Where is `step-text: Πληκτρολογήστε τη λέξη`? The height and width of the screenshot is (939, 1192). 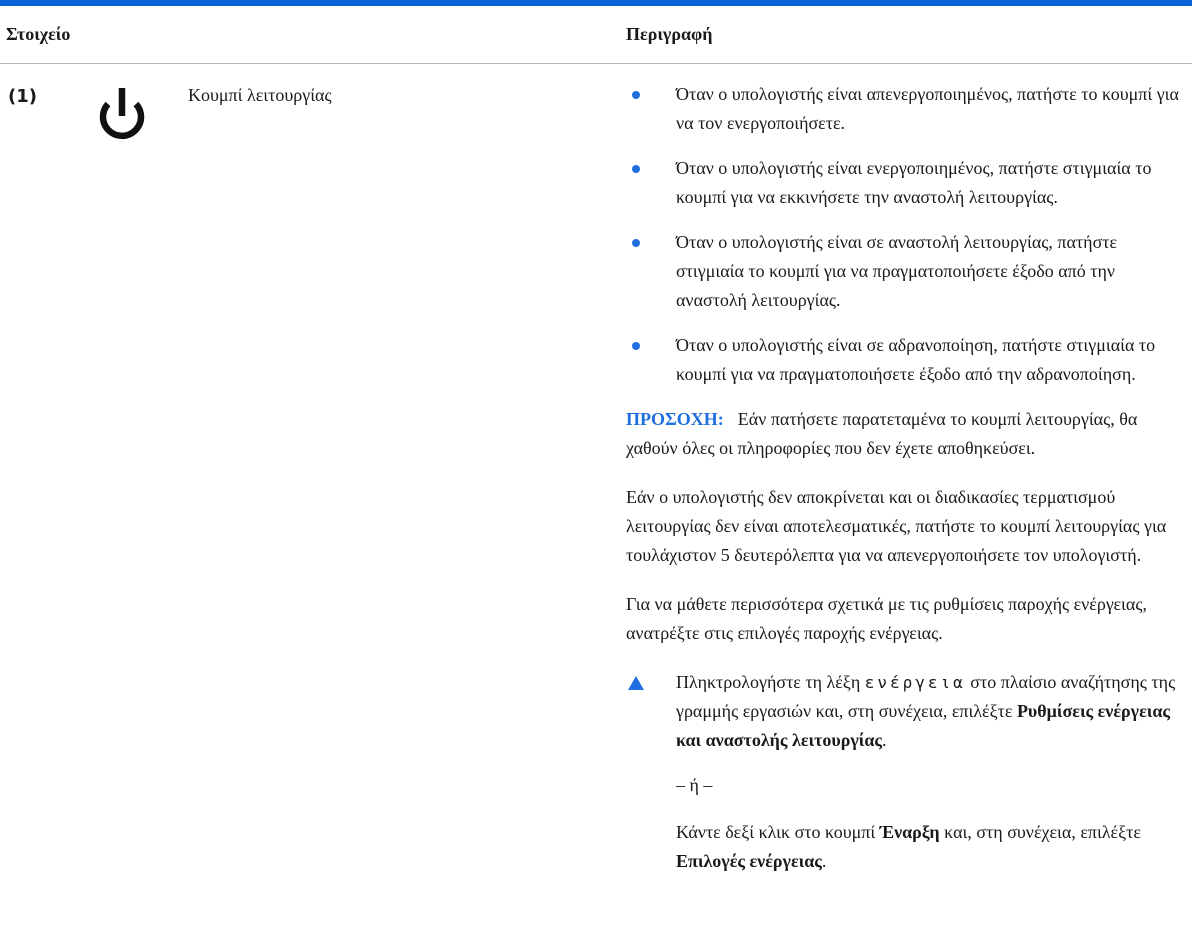 step-text: Πληκτρολογήστε τη λέξη is located at coordinates (770, 682).